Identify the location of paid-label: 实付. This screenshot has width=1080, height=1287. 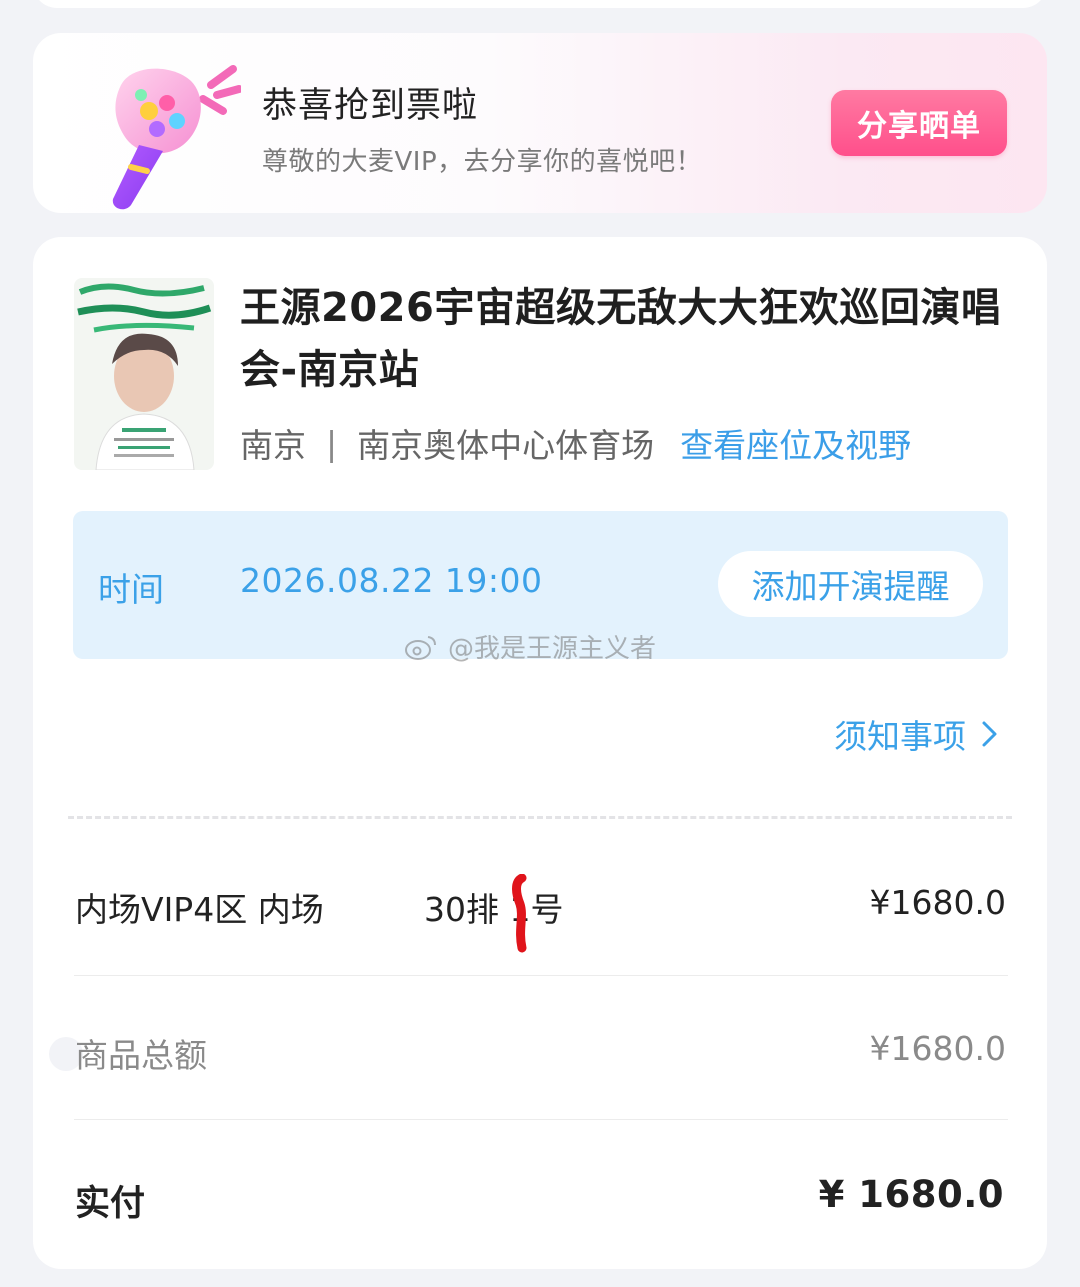
(110, 1204).